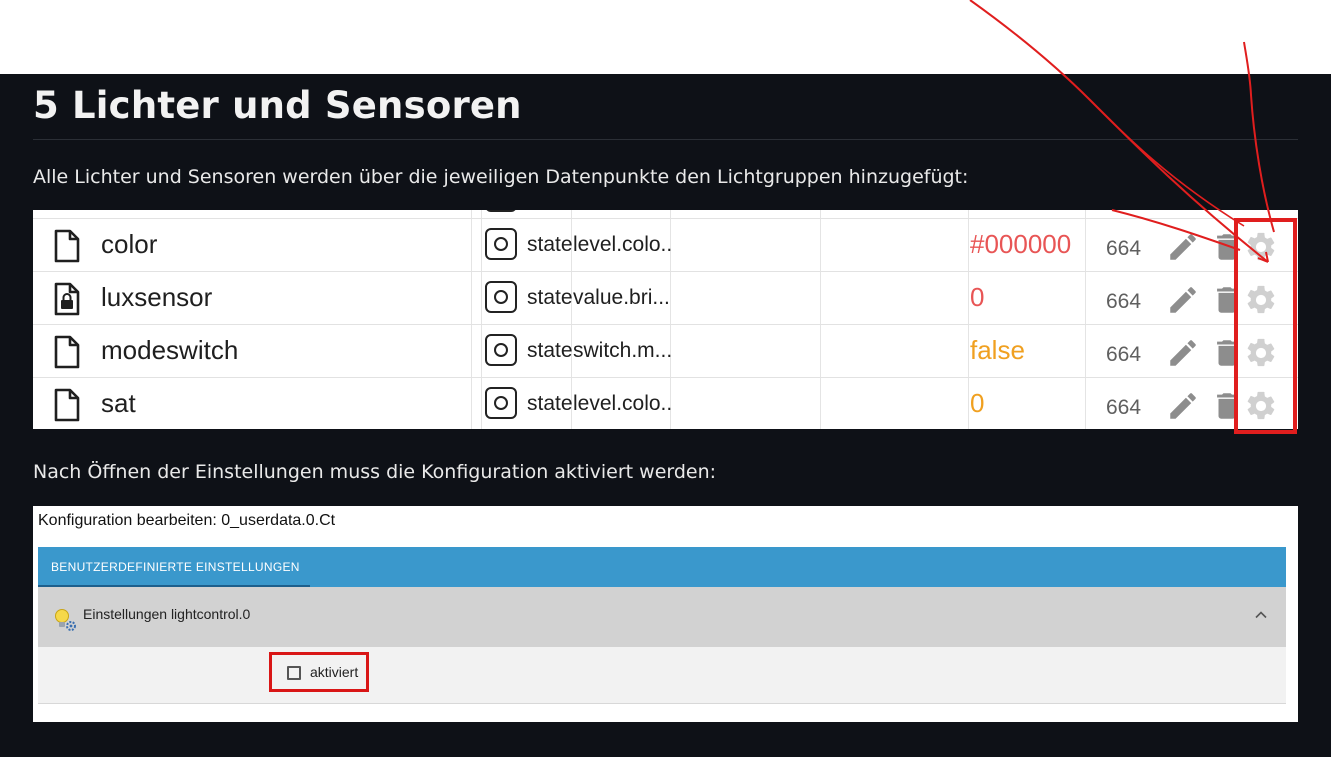 This screenshot has height=757, width=1331. I want to click on activated-checkbox, so click(294, 673).